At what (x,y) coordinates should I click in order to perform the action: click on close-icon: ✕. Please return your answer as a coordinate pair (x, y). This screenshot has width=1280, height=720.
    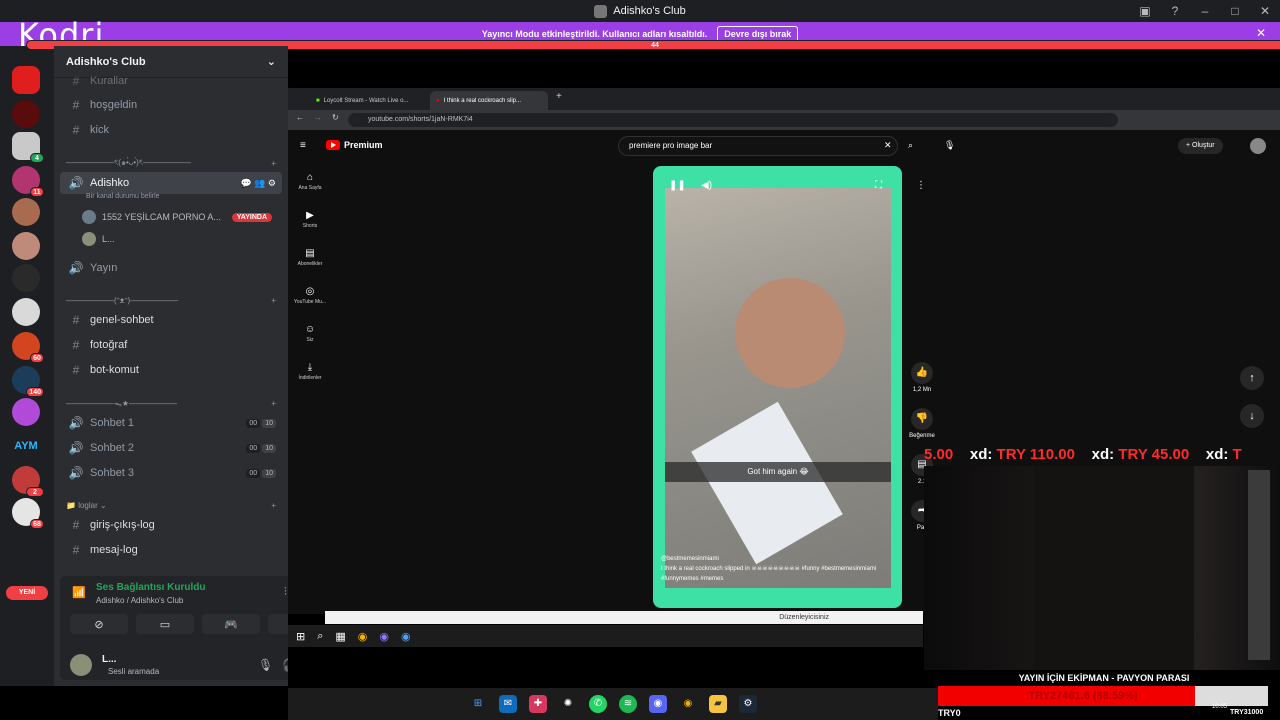
    Looking at the image, I should click on (1261, 33).